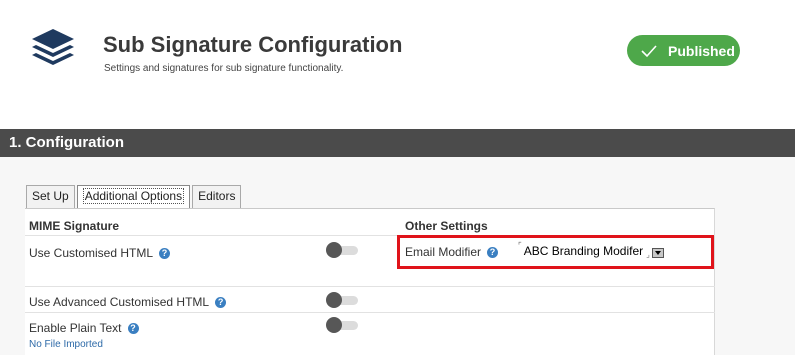  What do you see at coordinates (343, 325) in the screenshot?
I see `enable-plain-text-toggle` at bounding box center [343, 325].